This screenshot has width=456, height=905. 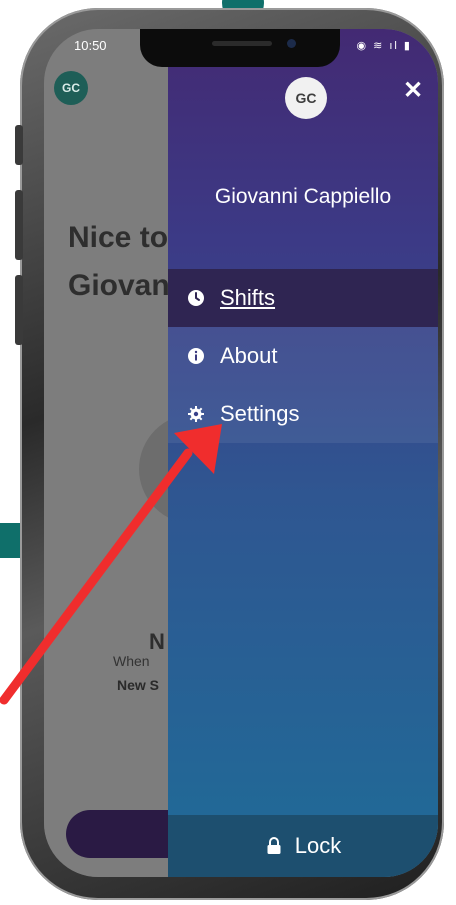 I want to click on status-time: 10:50, so click(x=90, y=45).